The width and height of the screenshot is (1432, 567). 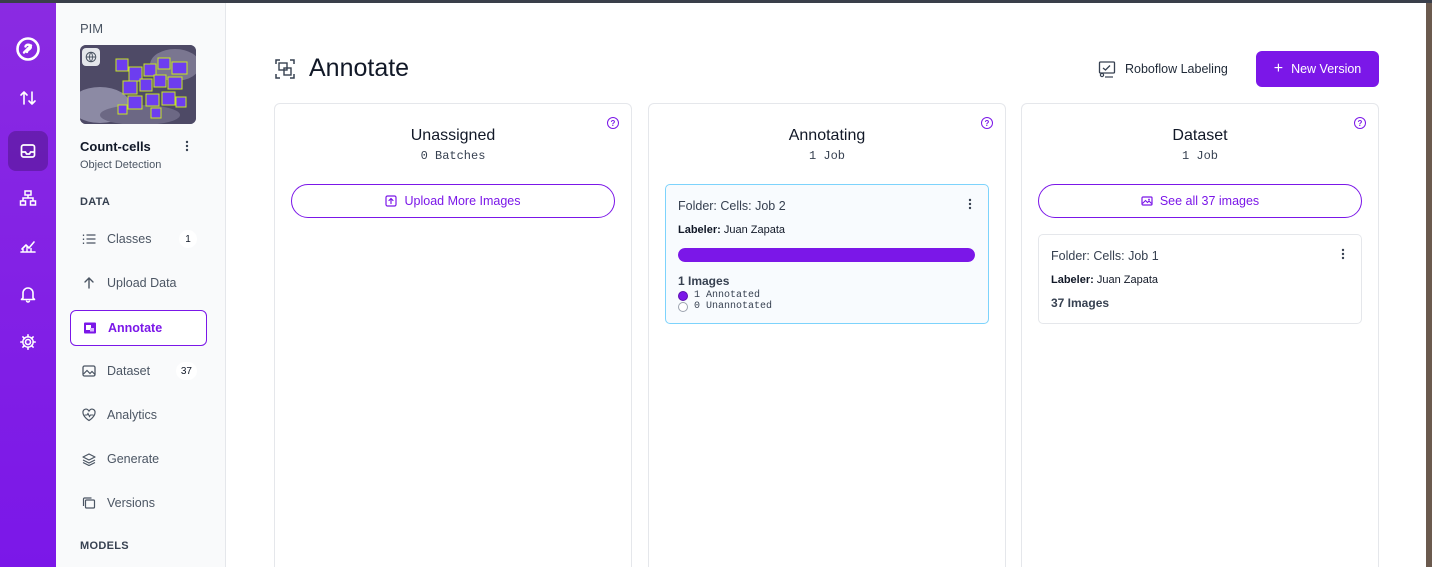 What do you see at coordinates (132, 415) in the screenshot?
I see `sidebar-item-label: Analytics` at bounding box center [132, 415].